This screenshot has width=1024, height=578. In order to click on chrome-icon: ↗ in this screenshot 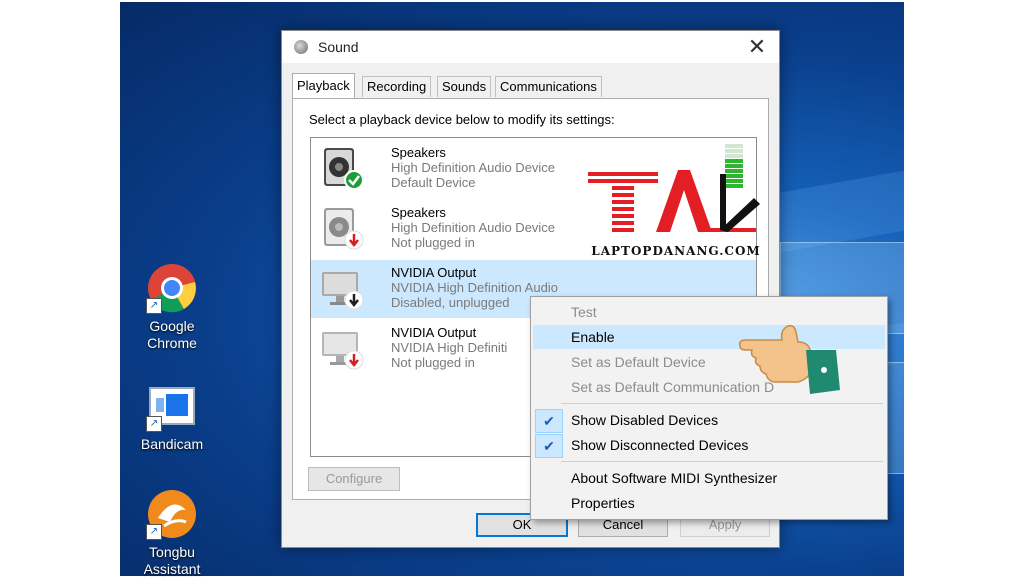, I will do `click(172, 288)`.